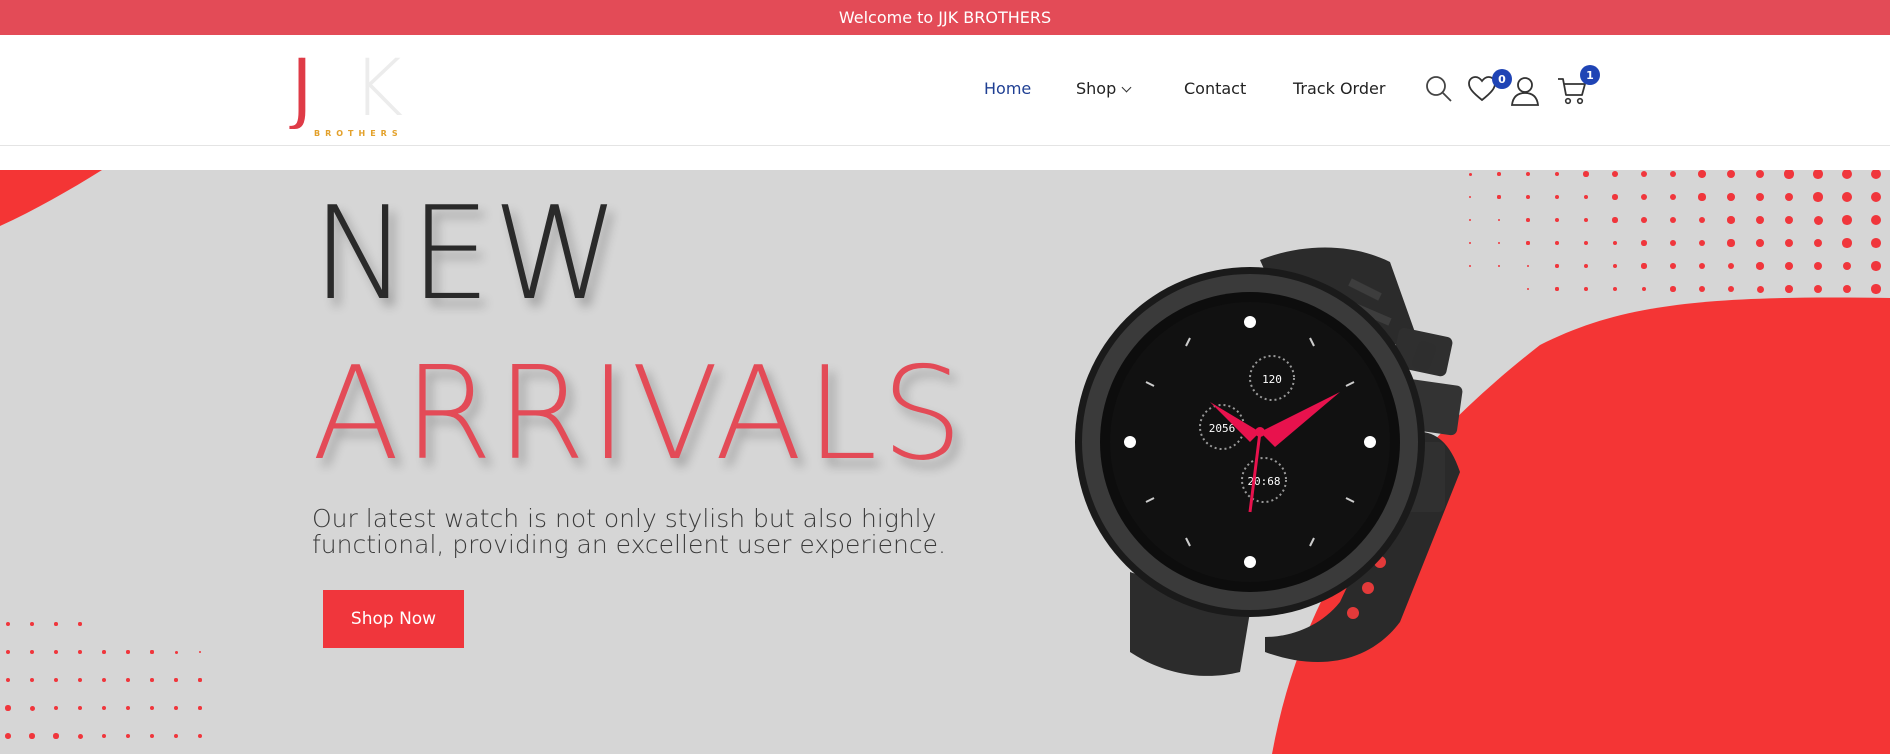 The width and height of the screenshot is (1890, 754). What do you see at coordinates (1215, 88) in the screenshot?
I see `nav-contact: Contact` at bounding box center [1215, 88].